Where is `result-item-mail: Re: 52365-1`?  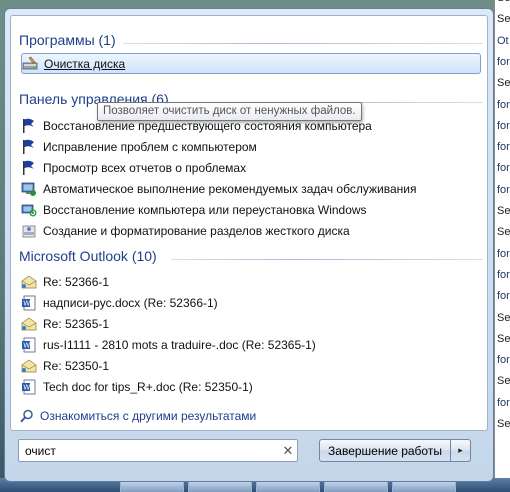 result-item-mail: Re: 52365-1 is located at coordinates (251, 323).